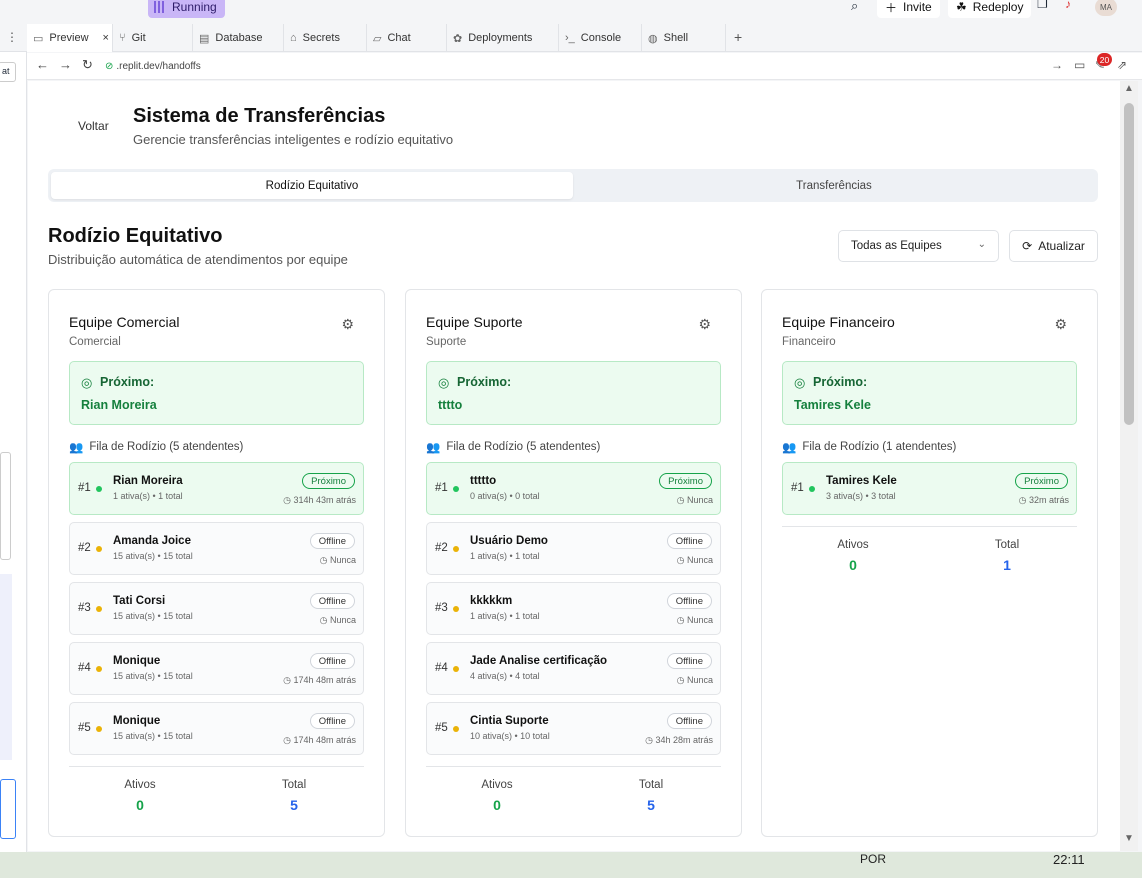 The width and height of the screenshot is (1142, 878). I want to click on tab-git: ⑂ Git, so click(153, 38).